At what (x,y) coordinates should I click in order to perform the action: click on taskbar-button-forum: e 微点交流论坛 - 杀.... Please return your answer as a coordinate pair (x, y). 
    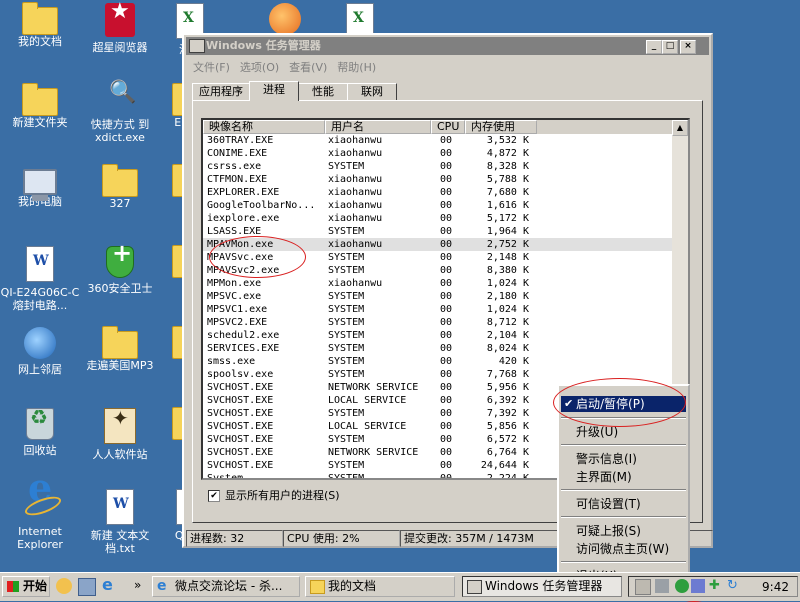
    Looking at the image, I should click on (226, 586).